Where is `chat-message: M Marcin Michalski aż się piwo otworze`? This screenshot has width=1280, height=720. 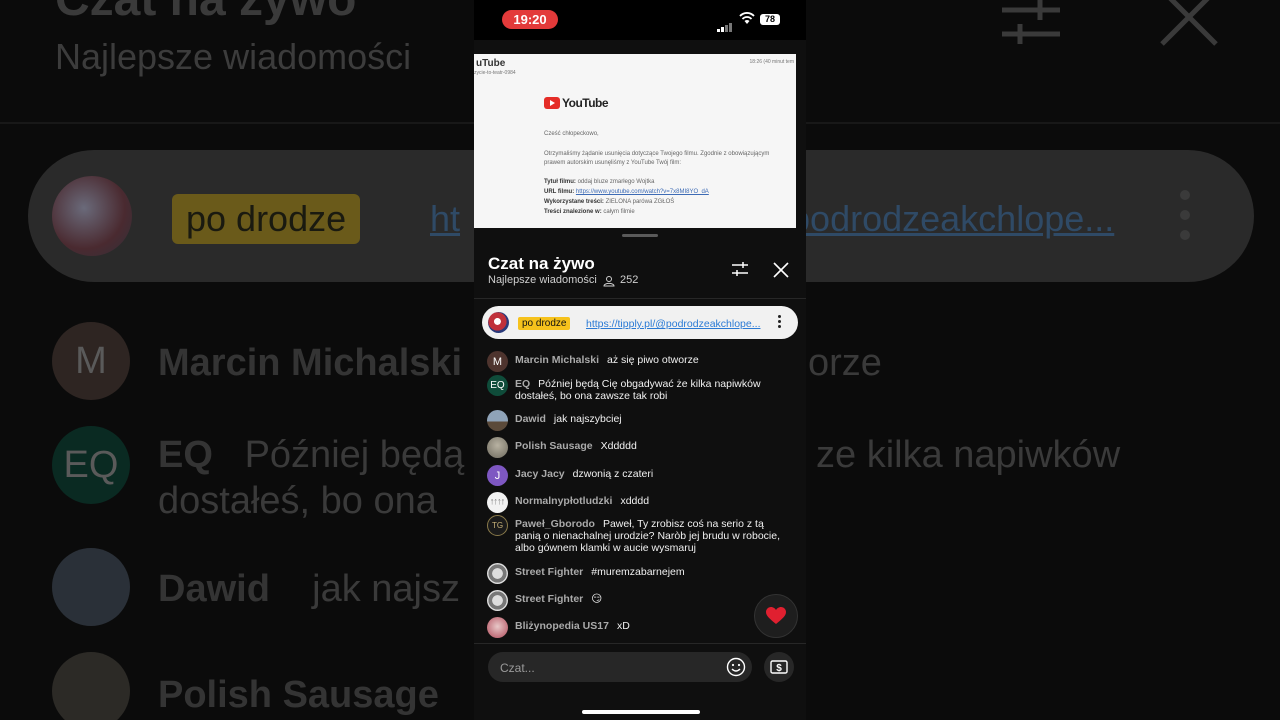
chat-message: M Marcin Michalski aż się piwo otworze is located at coordinates (637, 361).